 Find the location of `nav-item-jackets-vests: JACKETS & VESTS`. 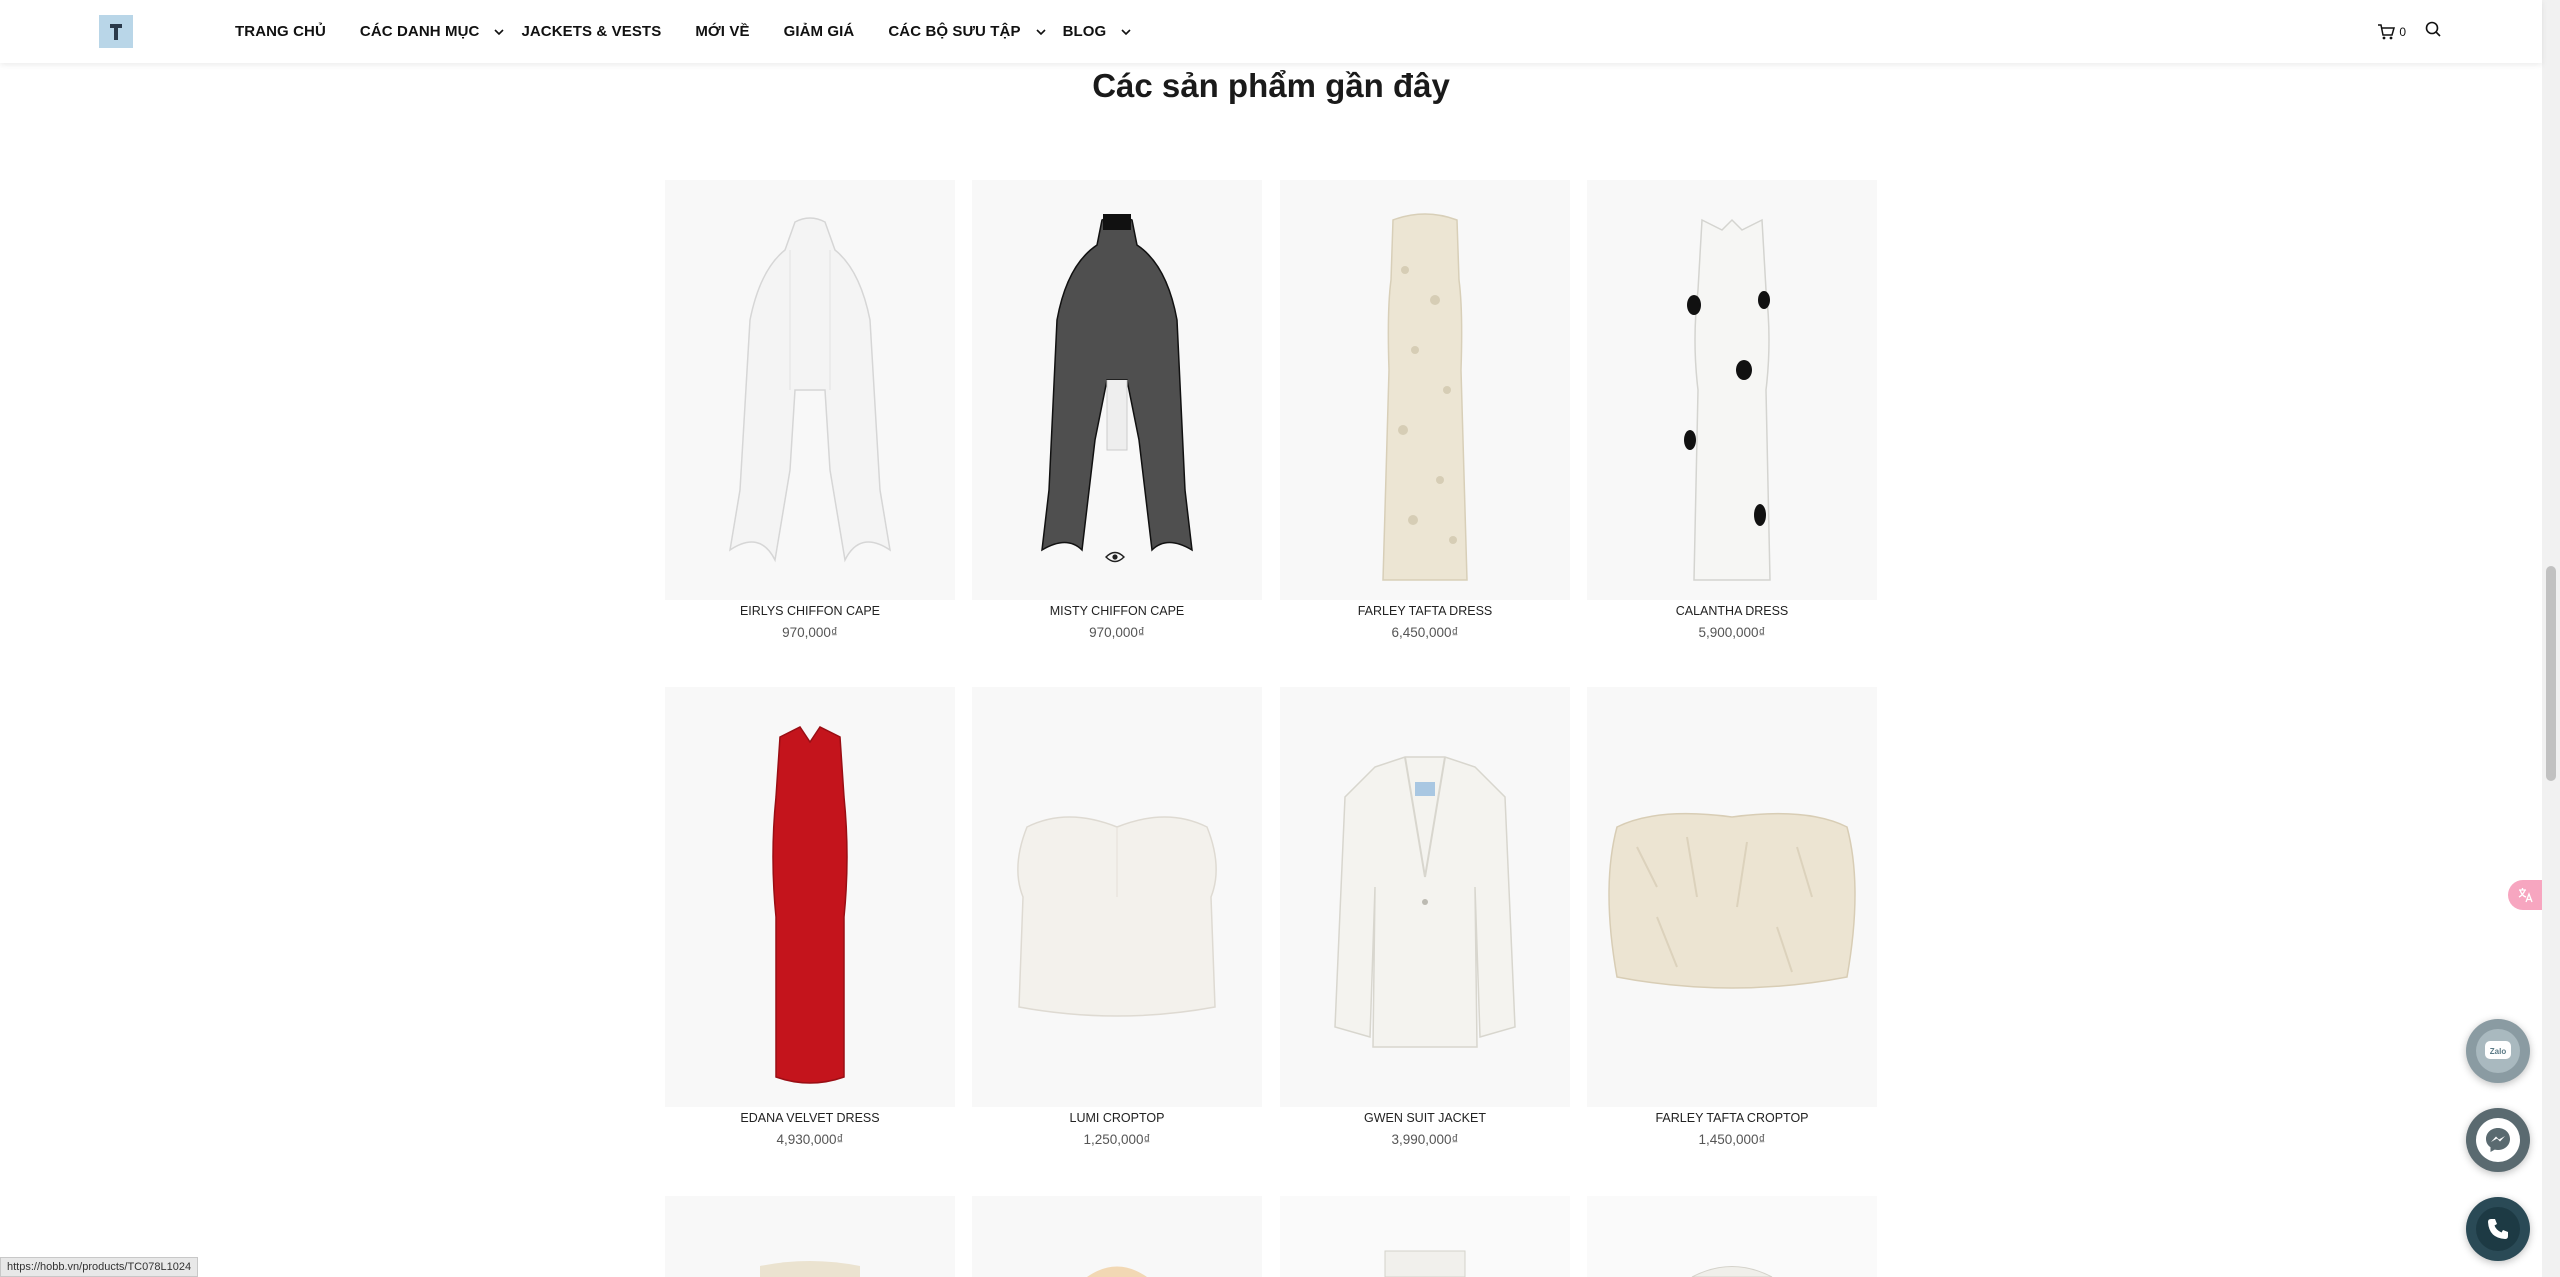

nav-item-jackets-vests: JACKETS & VESTS is located at coordinates (591, 31).